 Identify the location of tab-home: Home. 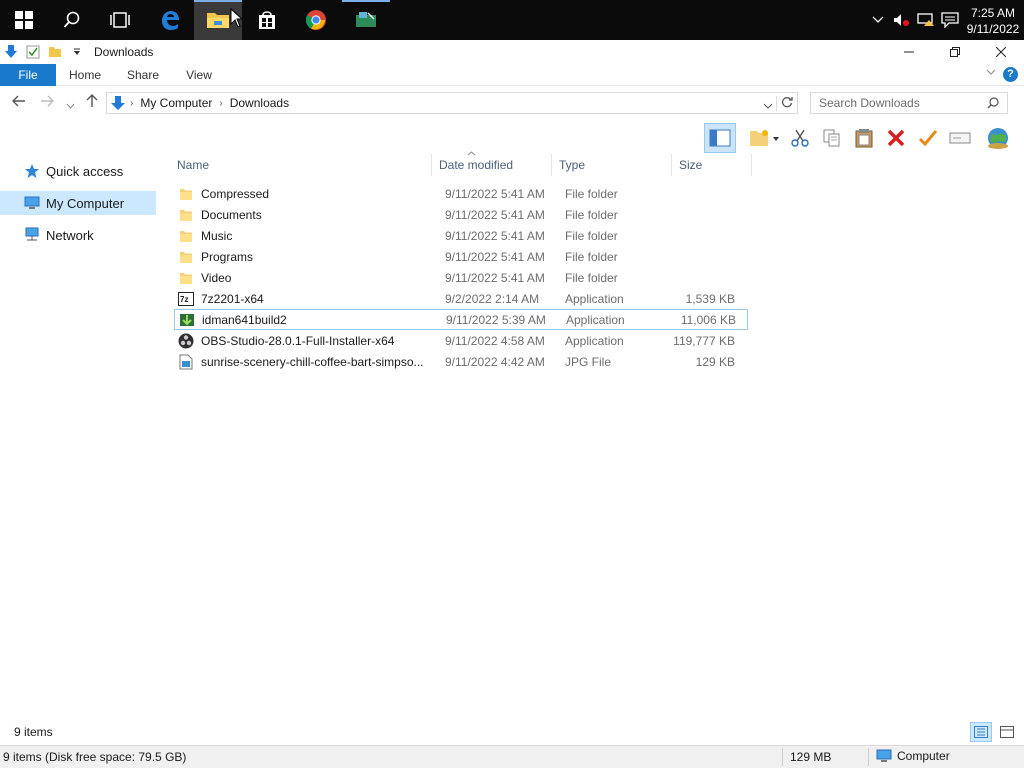
(85, 75).